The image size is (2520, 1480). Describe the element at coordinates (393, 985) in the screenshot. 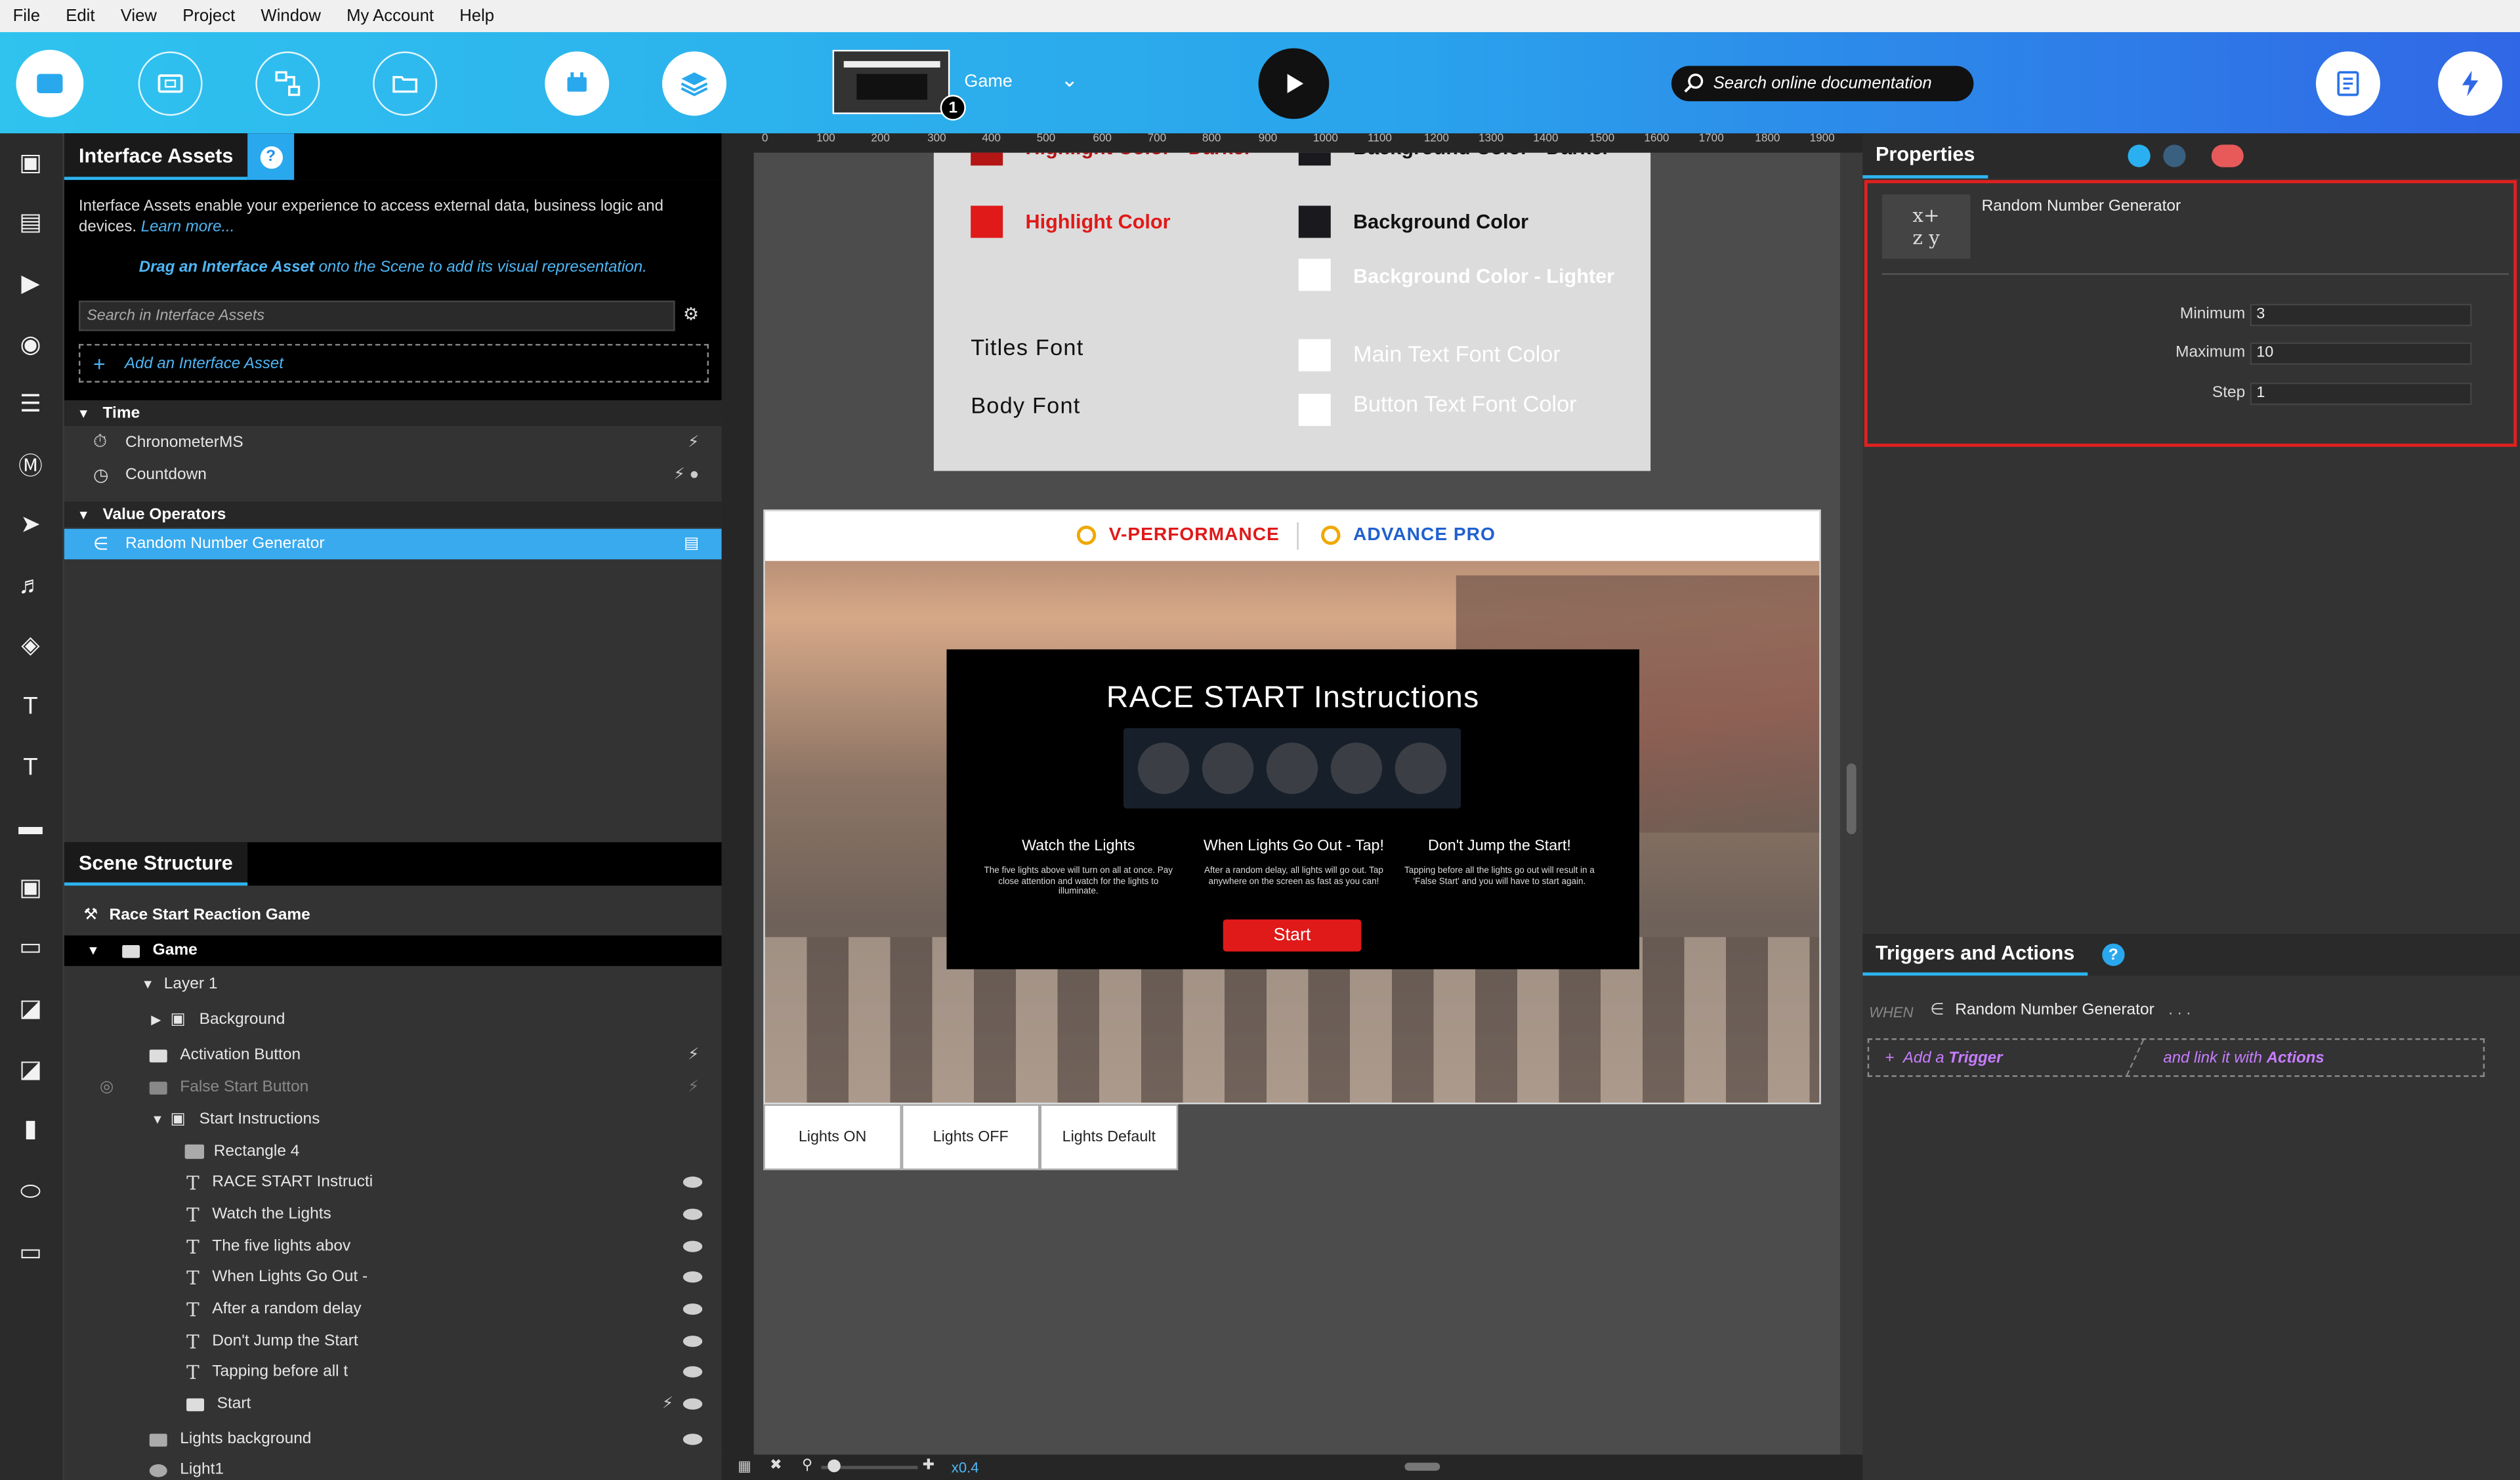

I see `scene-row-layer-1: ▼ Layer 1` at that location.